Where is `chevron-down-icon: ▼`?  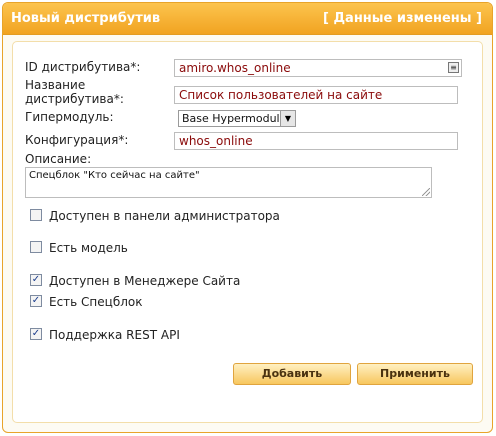
chevron-down-icon: ▼ is located at coordinates (287, 118).